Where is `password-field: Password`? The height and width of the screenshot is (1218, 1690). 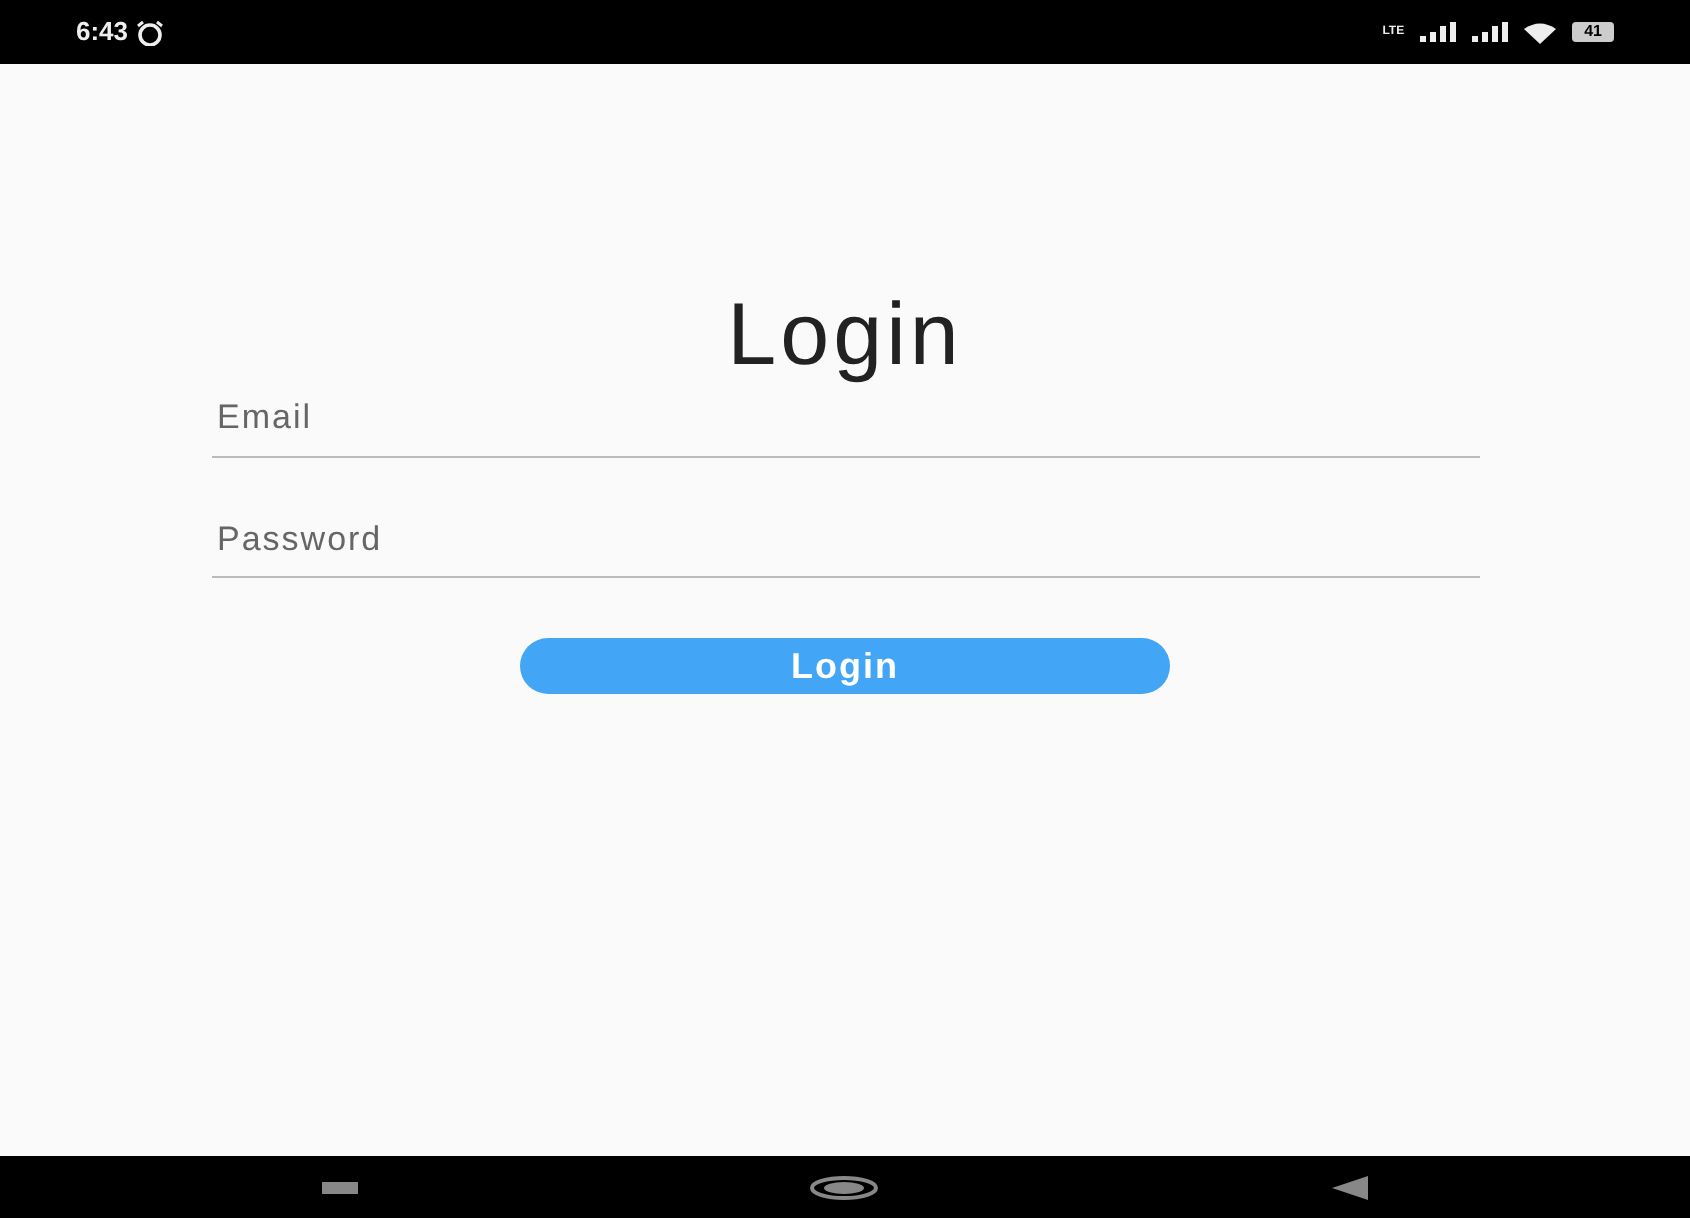
password-field: Password is located at coordinates (845, 544).